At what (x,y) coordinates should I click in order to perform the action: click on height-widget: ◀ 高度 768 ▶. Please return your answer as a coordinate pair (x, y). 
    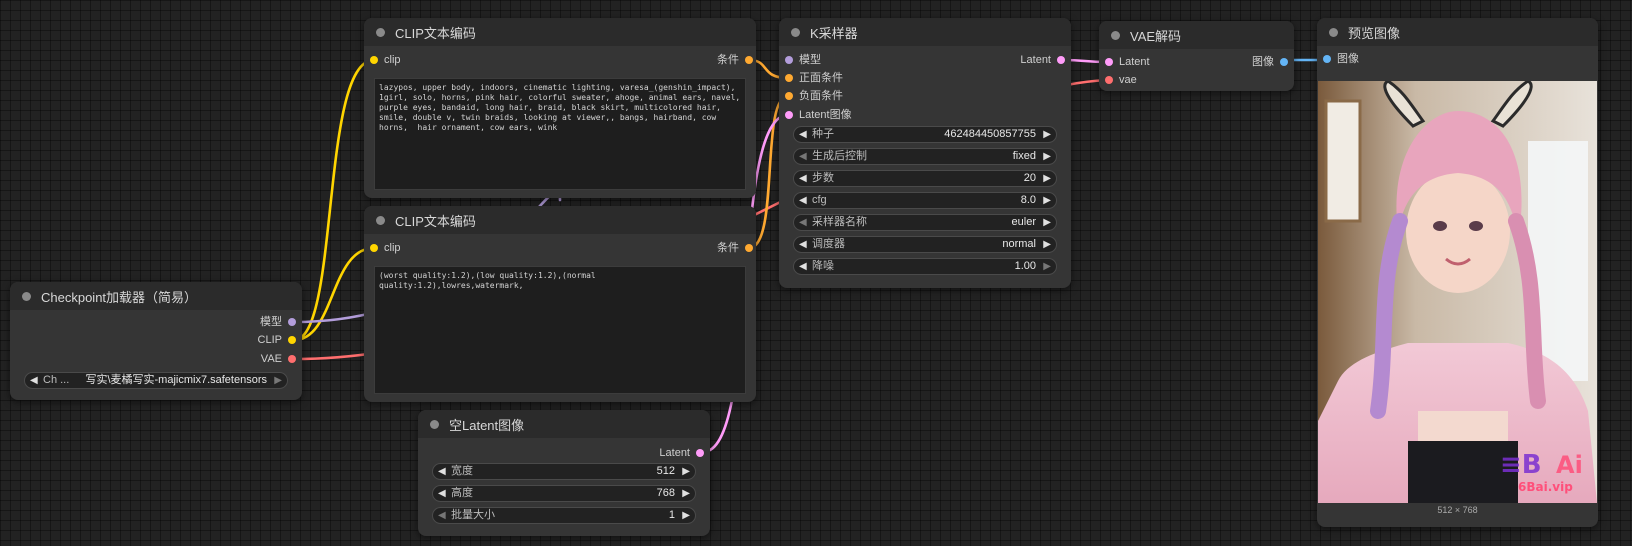
    Looking at the image, I should click on (564, 493).